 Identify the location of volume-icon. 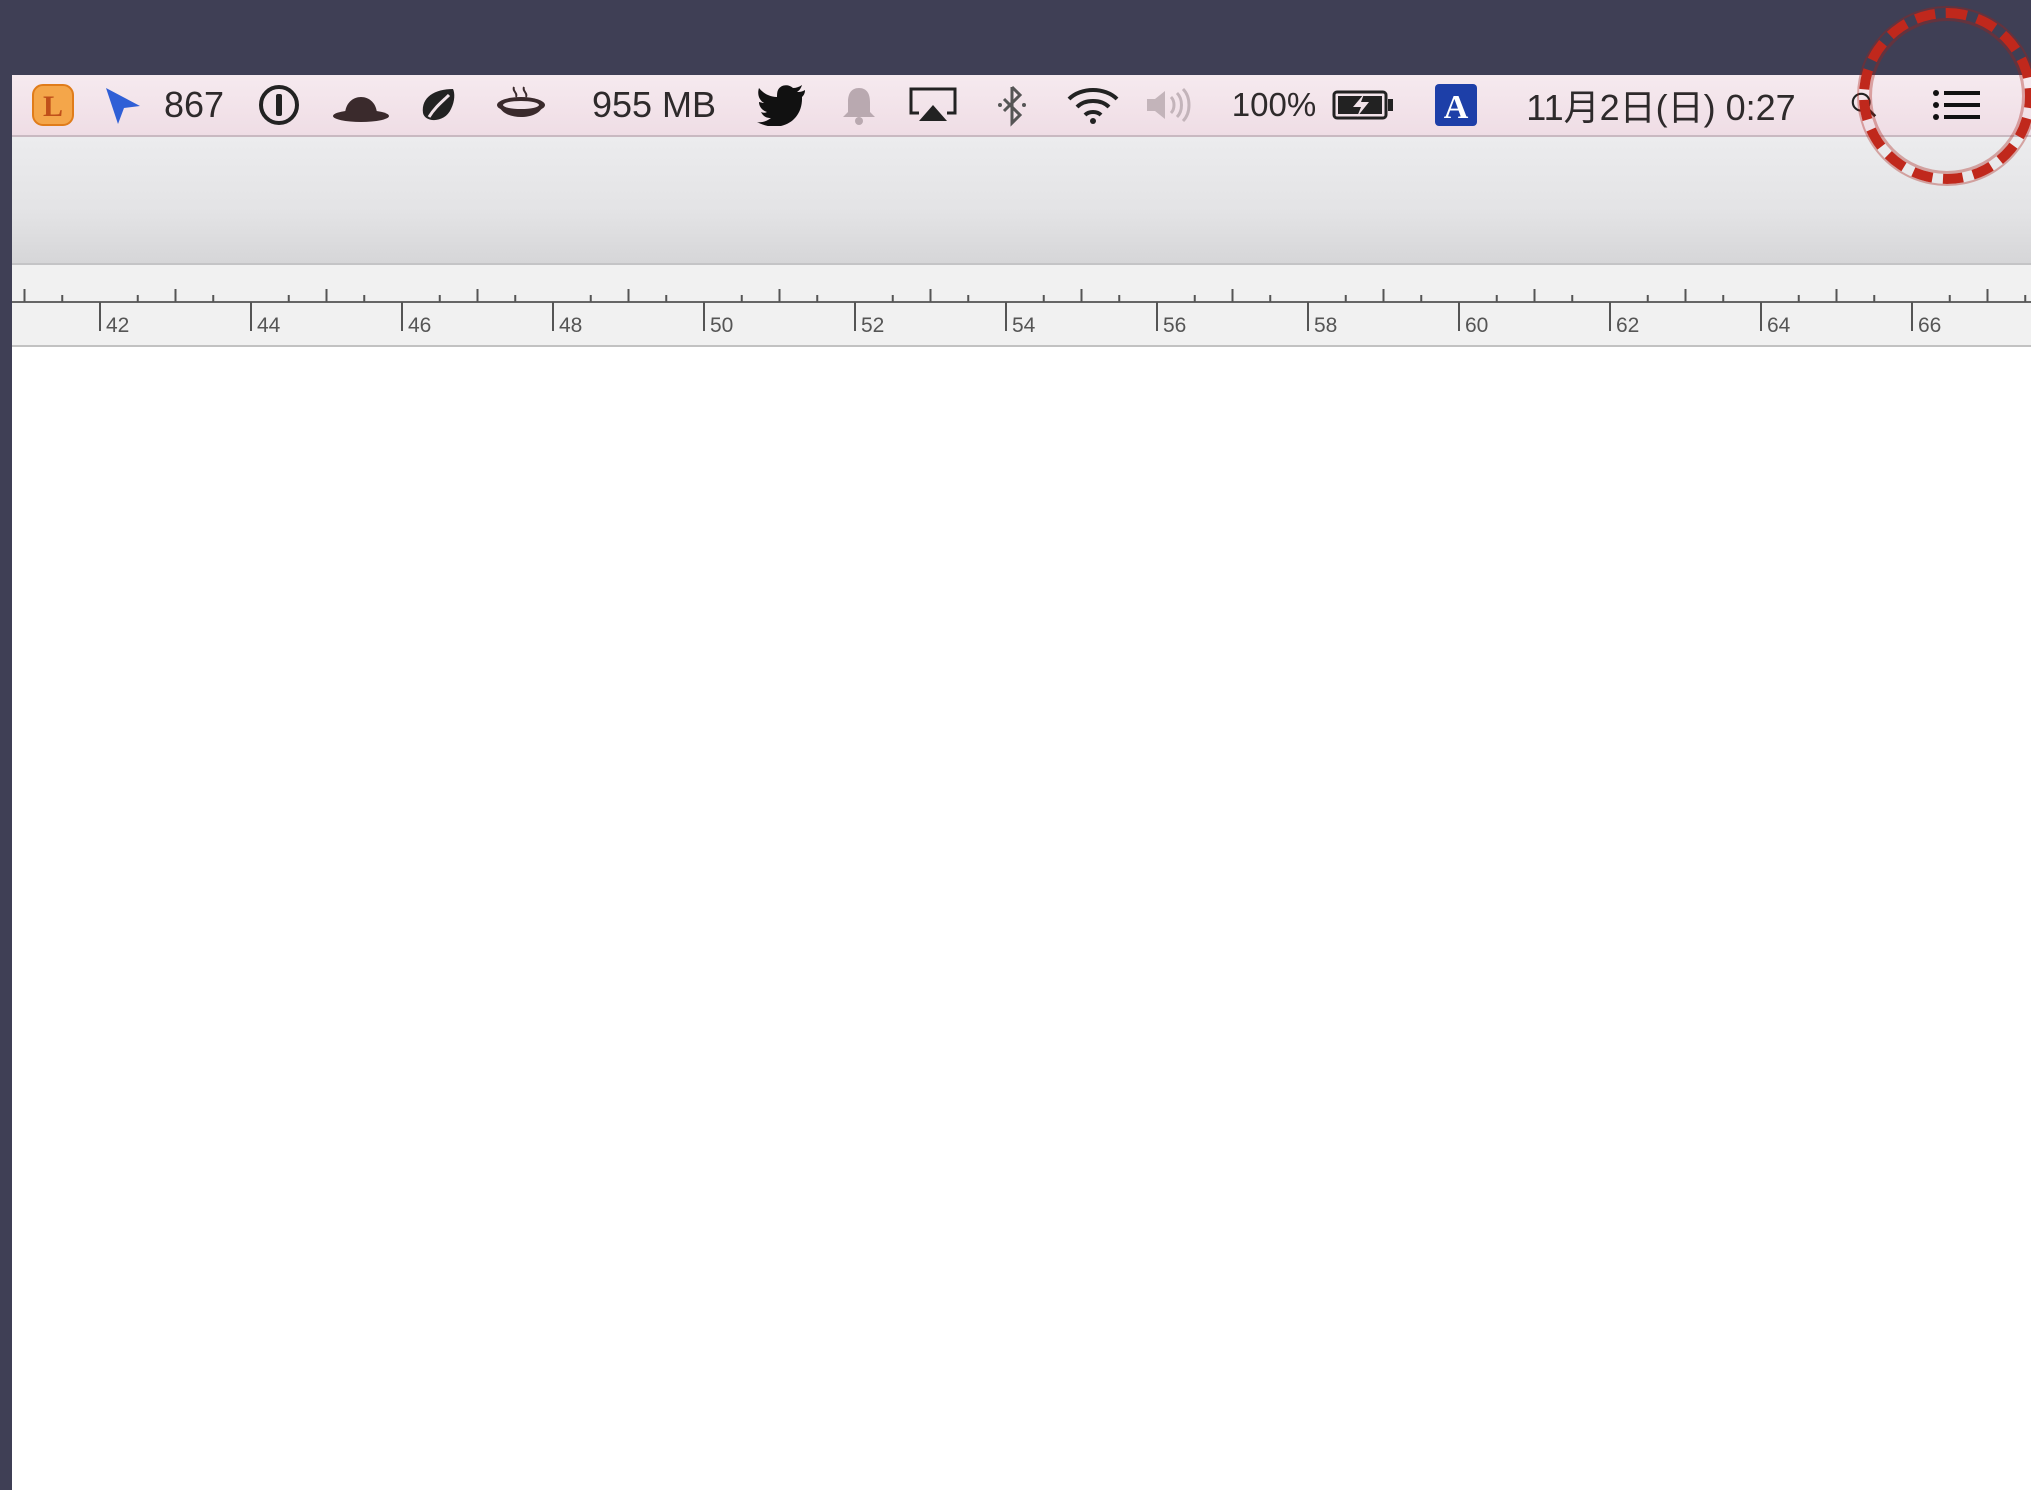
(1173, 105).